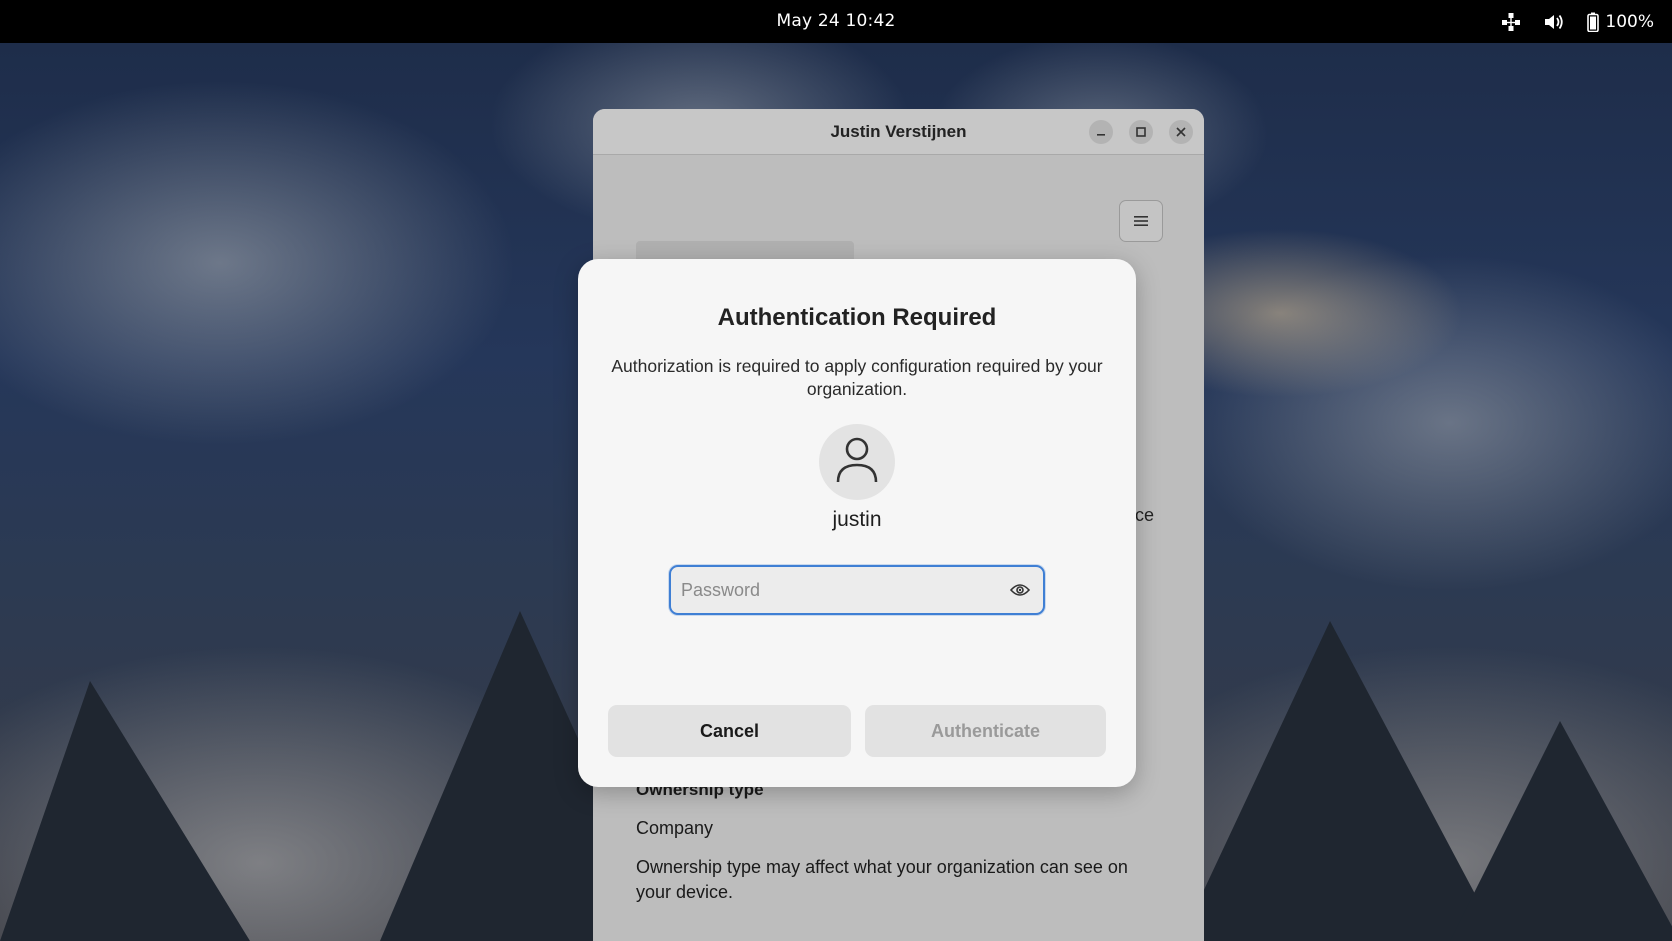 This screenshot has width=1672, height=941. I want to click on username: justin, so click(857, 519).